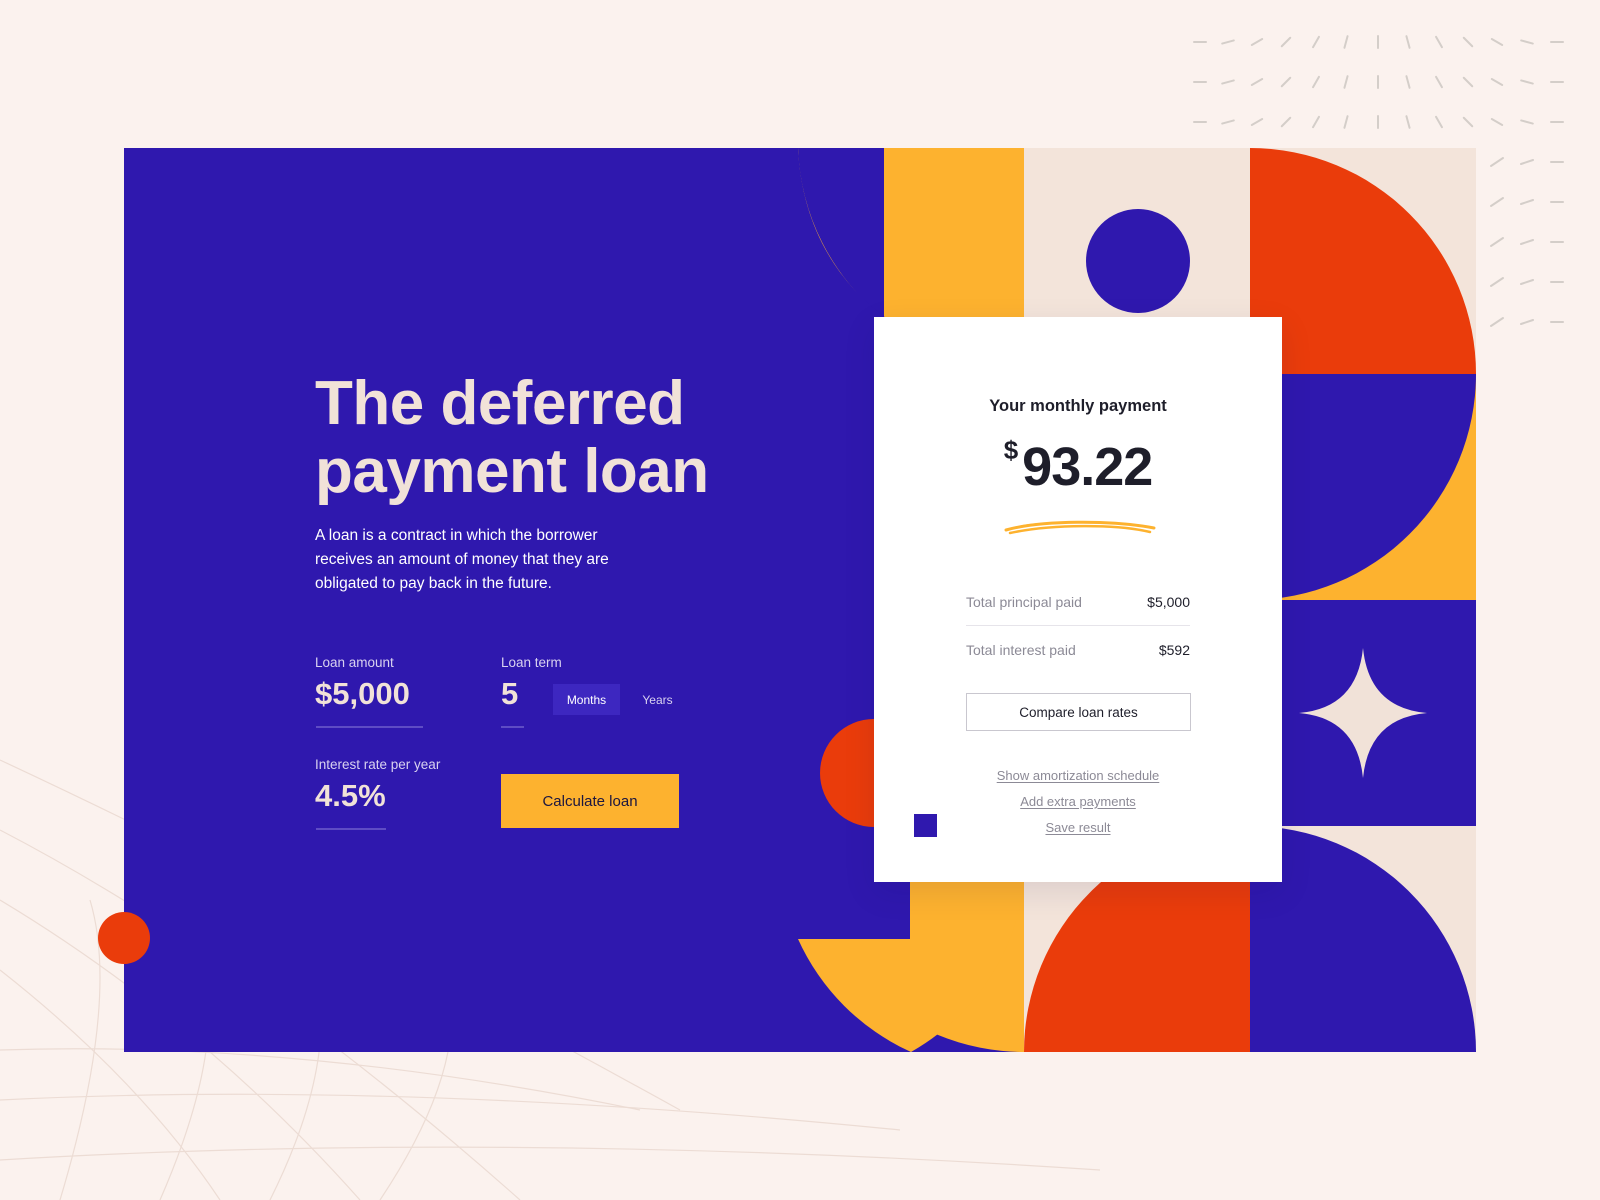 The width and height of the screenshot is (1600, 1200). Describe the element at coordinates (1078, 625) in the screenshot. I see `row-divider` at that location.